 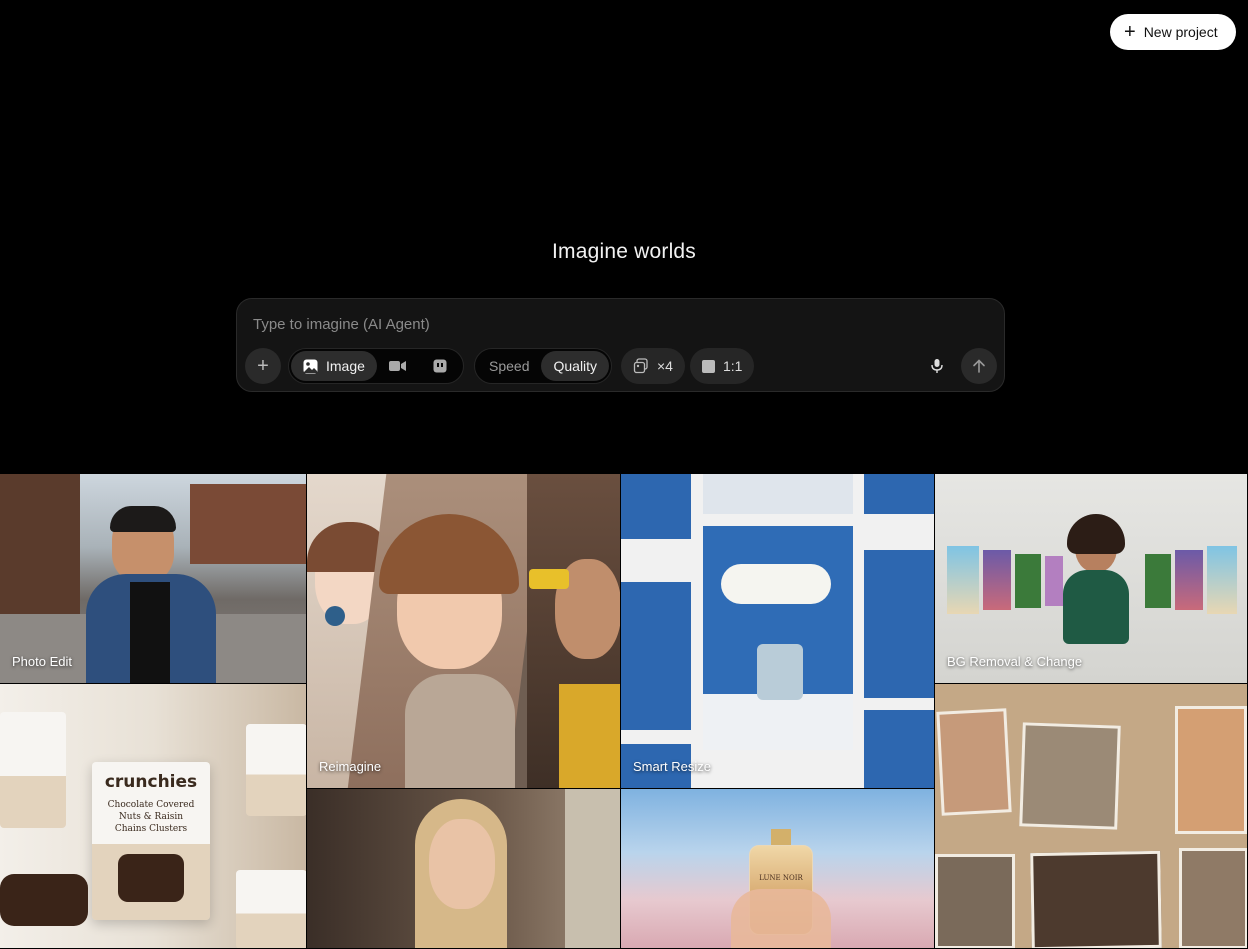 I want to click on new-project-label: New project, so click(x=1180, y=32).